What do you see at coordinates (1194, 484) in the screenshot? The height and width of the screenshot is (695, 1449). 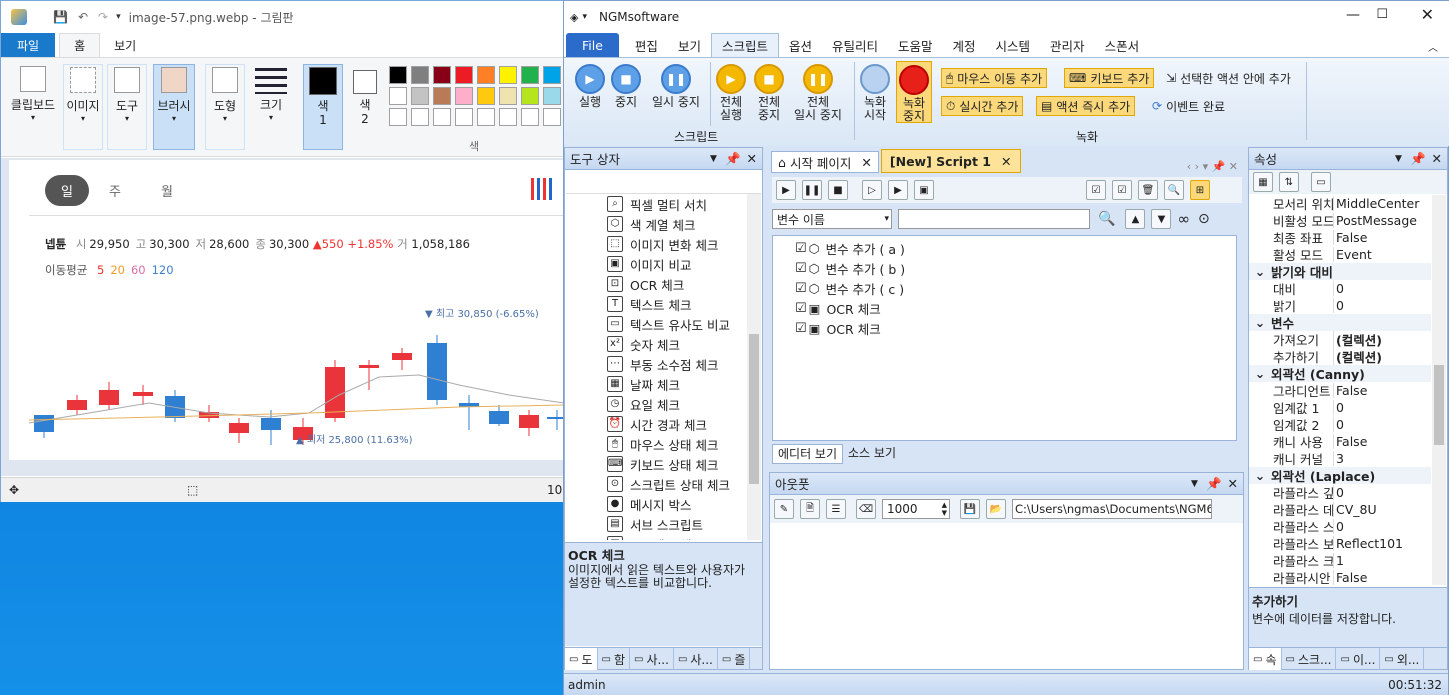 I see `panel-menu-icon: ▼` at bounding box center [1194, 484].